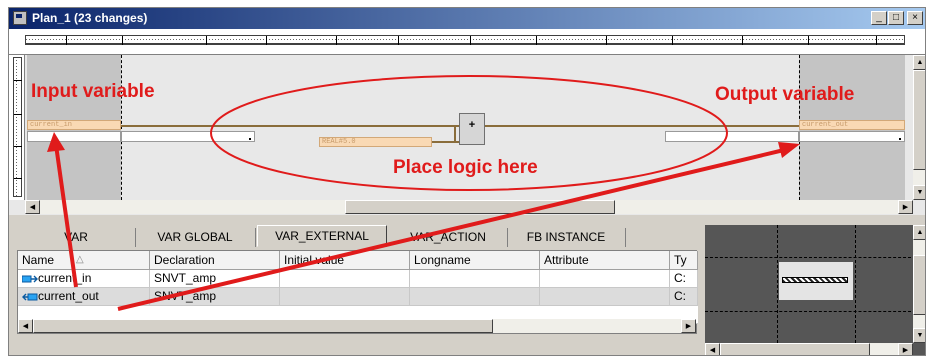 The width and height of the screenshot is (926, 363). What do you see at coordinates (475, 260) in the screenshot?
I see `column-header-longname: Longname` at bounding box center [475, 260].